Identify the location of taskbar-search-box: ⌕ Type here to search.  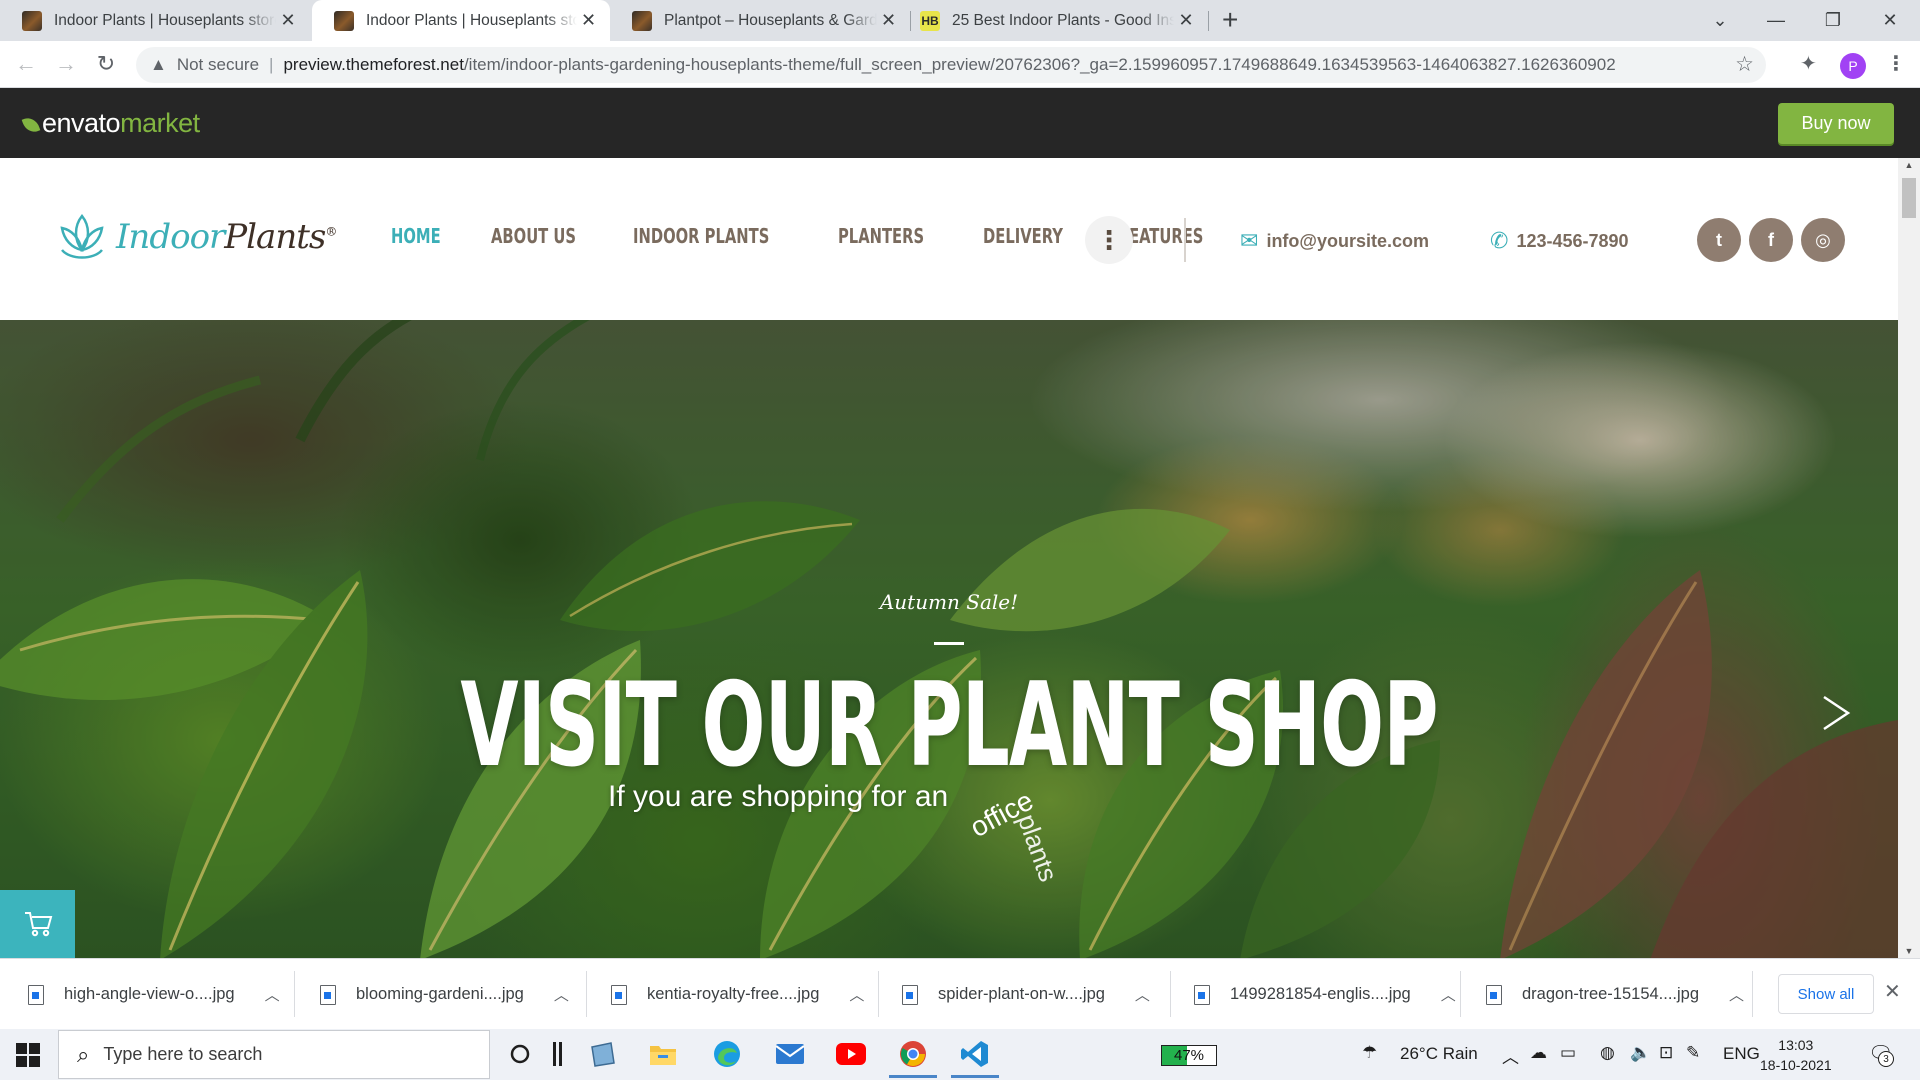
(274, 1054).